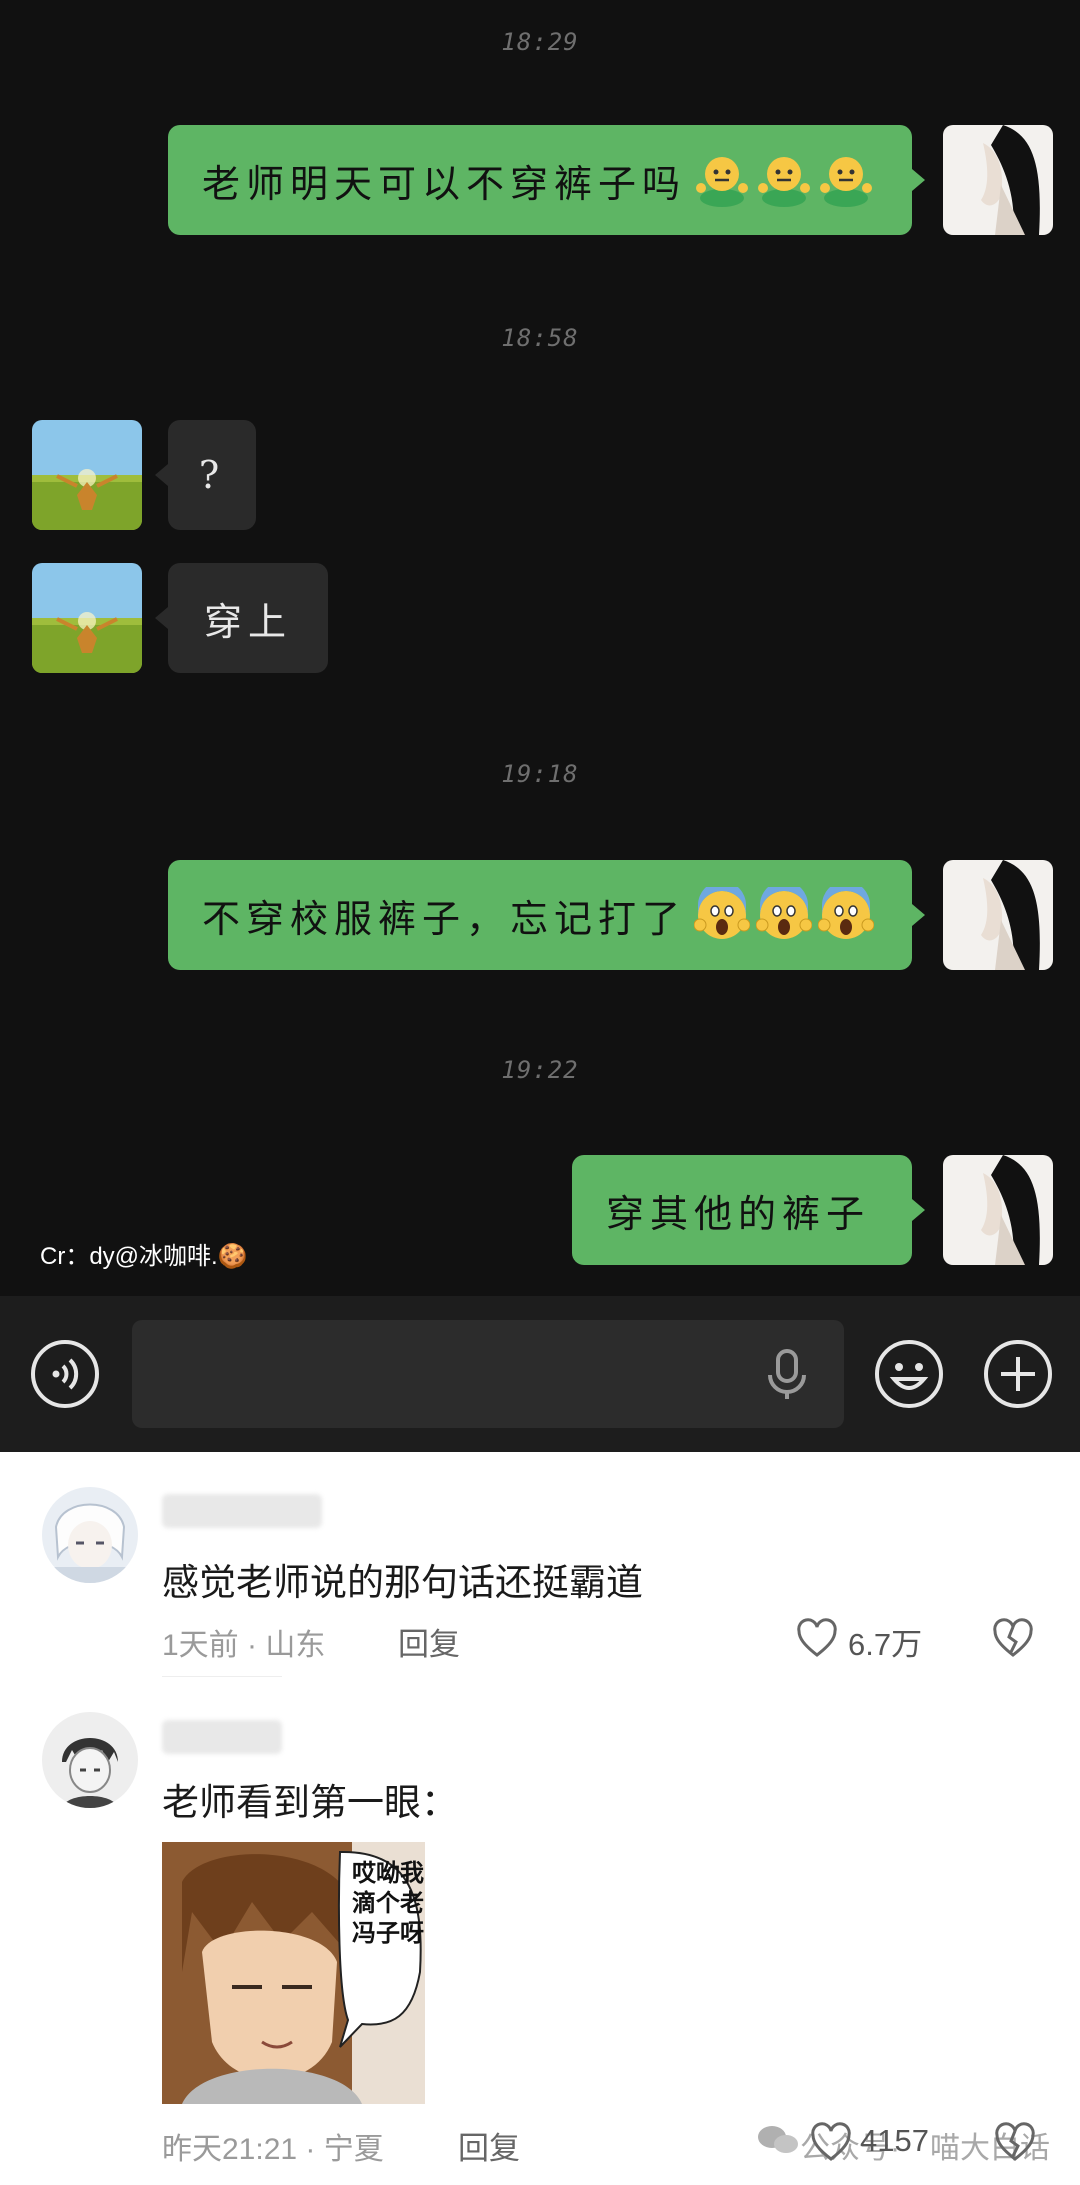  Describe the element at coordinates (488, 1374) in the screenshot. I see `message-input` at that location.